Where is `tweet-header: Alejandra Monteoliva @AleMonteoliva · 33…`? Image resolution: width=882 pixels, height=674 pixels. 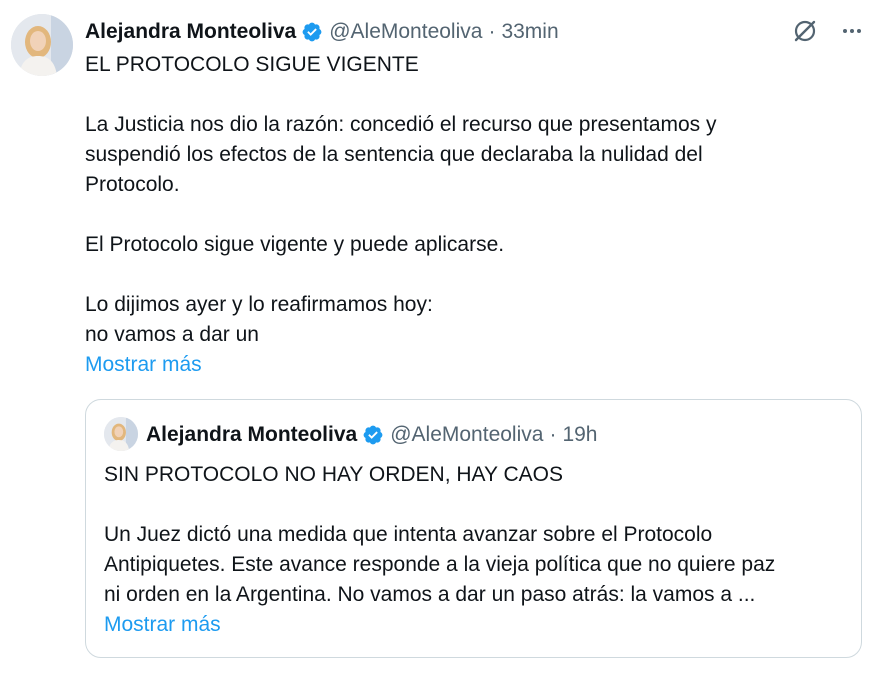 tweet-header: Alejandra Monteoliva @AleMonteoliva · 33… is located at coordinates (322, 32).